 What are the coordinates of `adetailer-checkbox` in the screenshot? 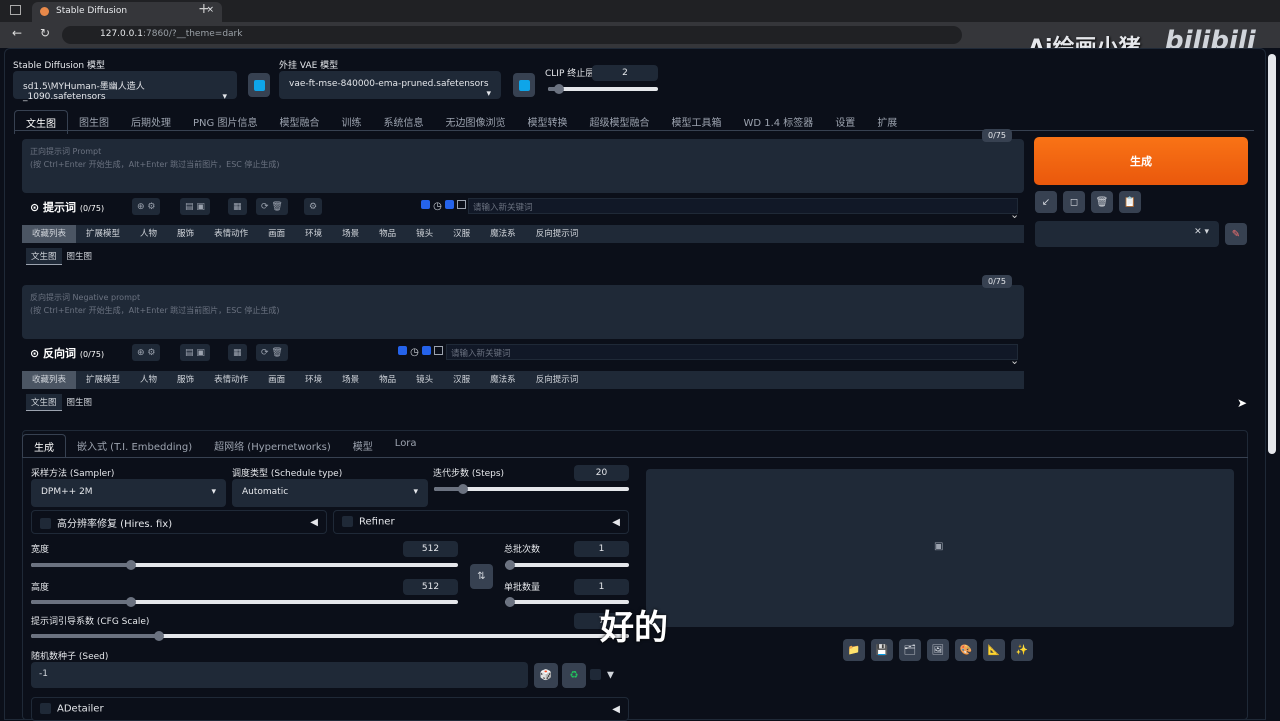 It's located at (45, 709).